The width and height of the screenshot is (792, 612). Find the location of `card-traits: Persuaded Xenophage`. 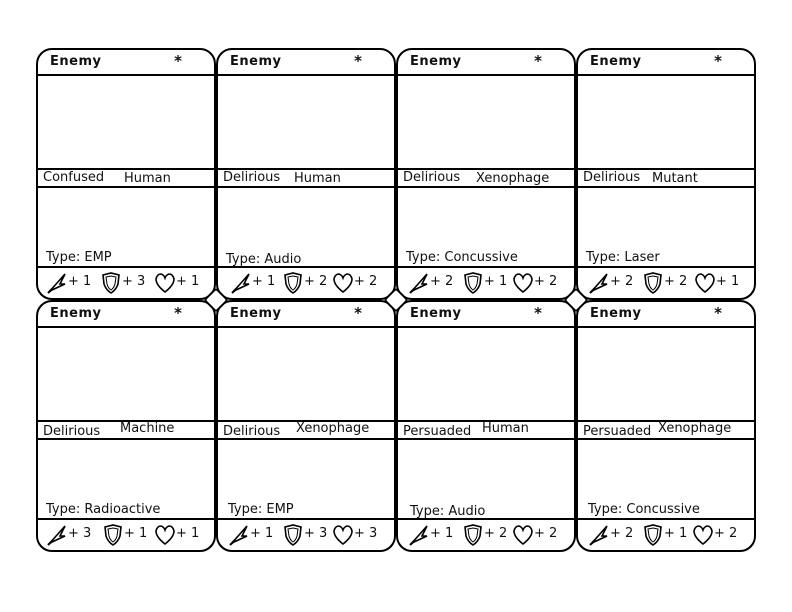

card-traits: Persuaded Xenophage is located at coordinates (666, 430).